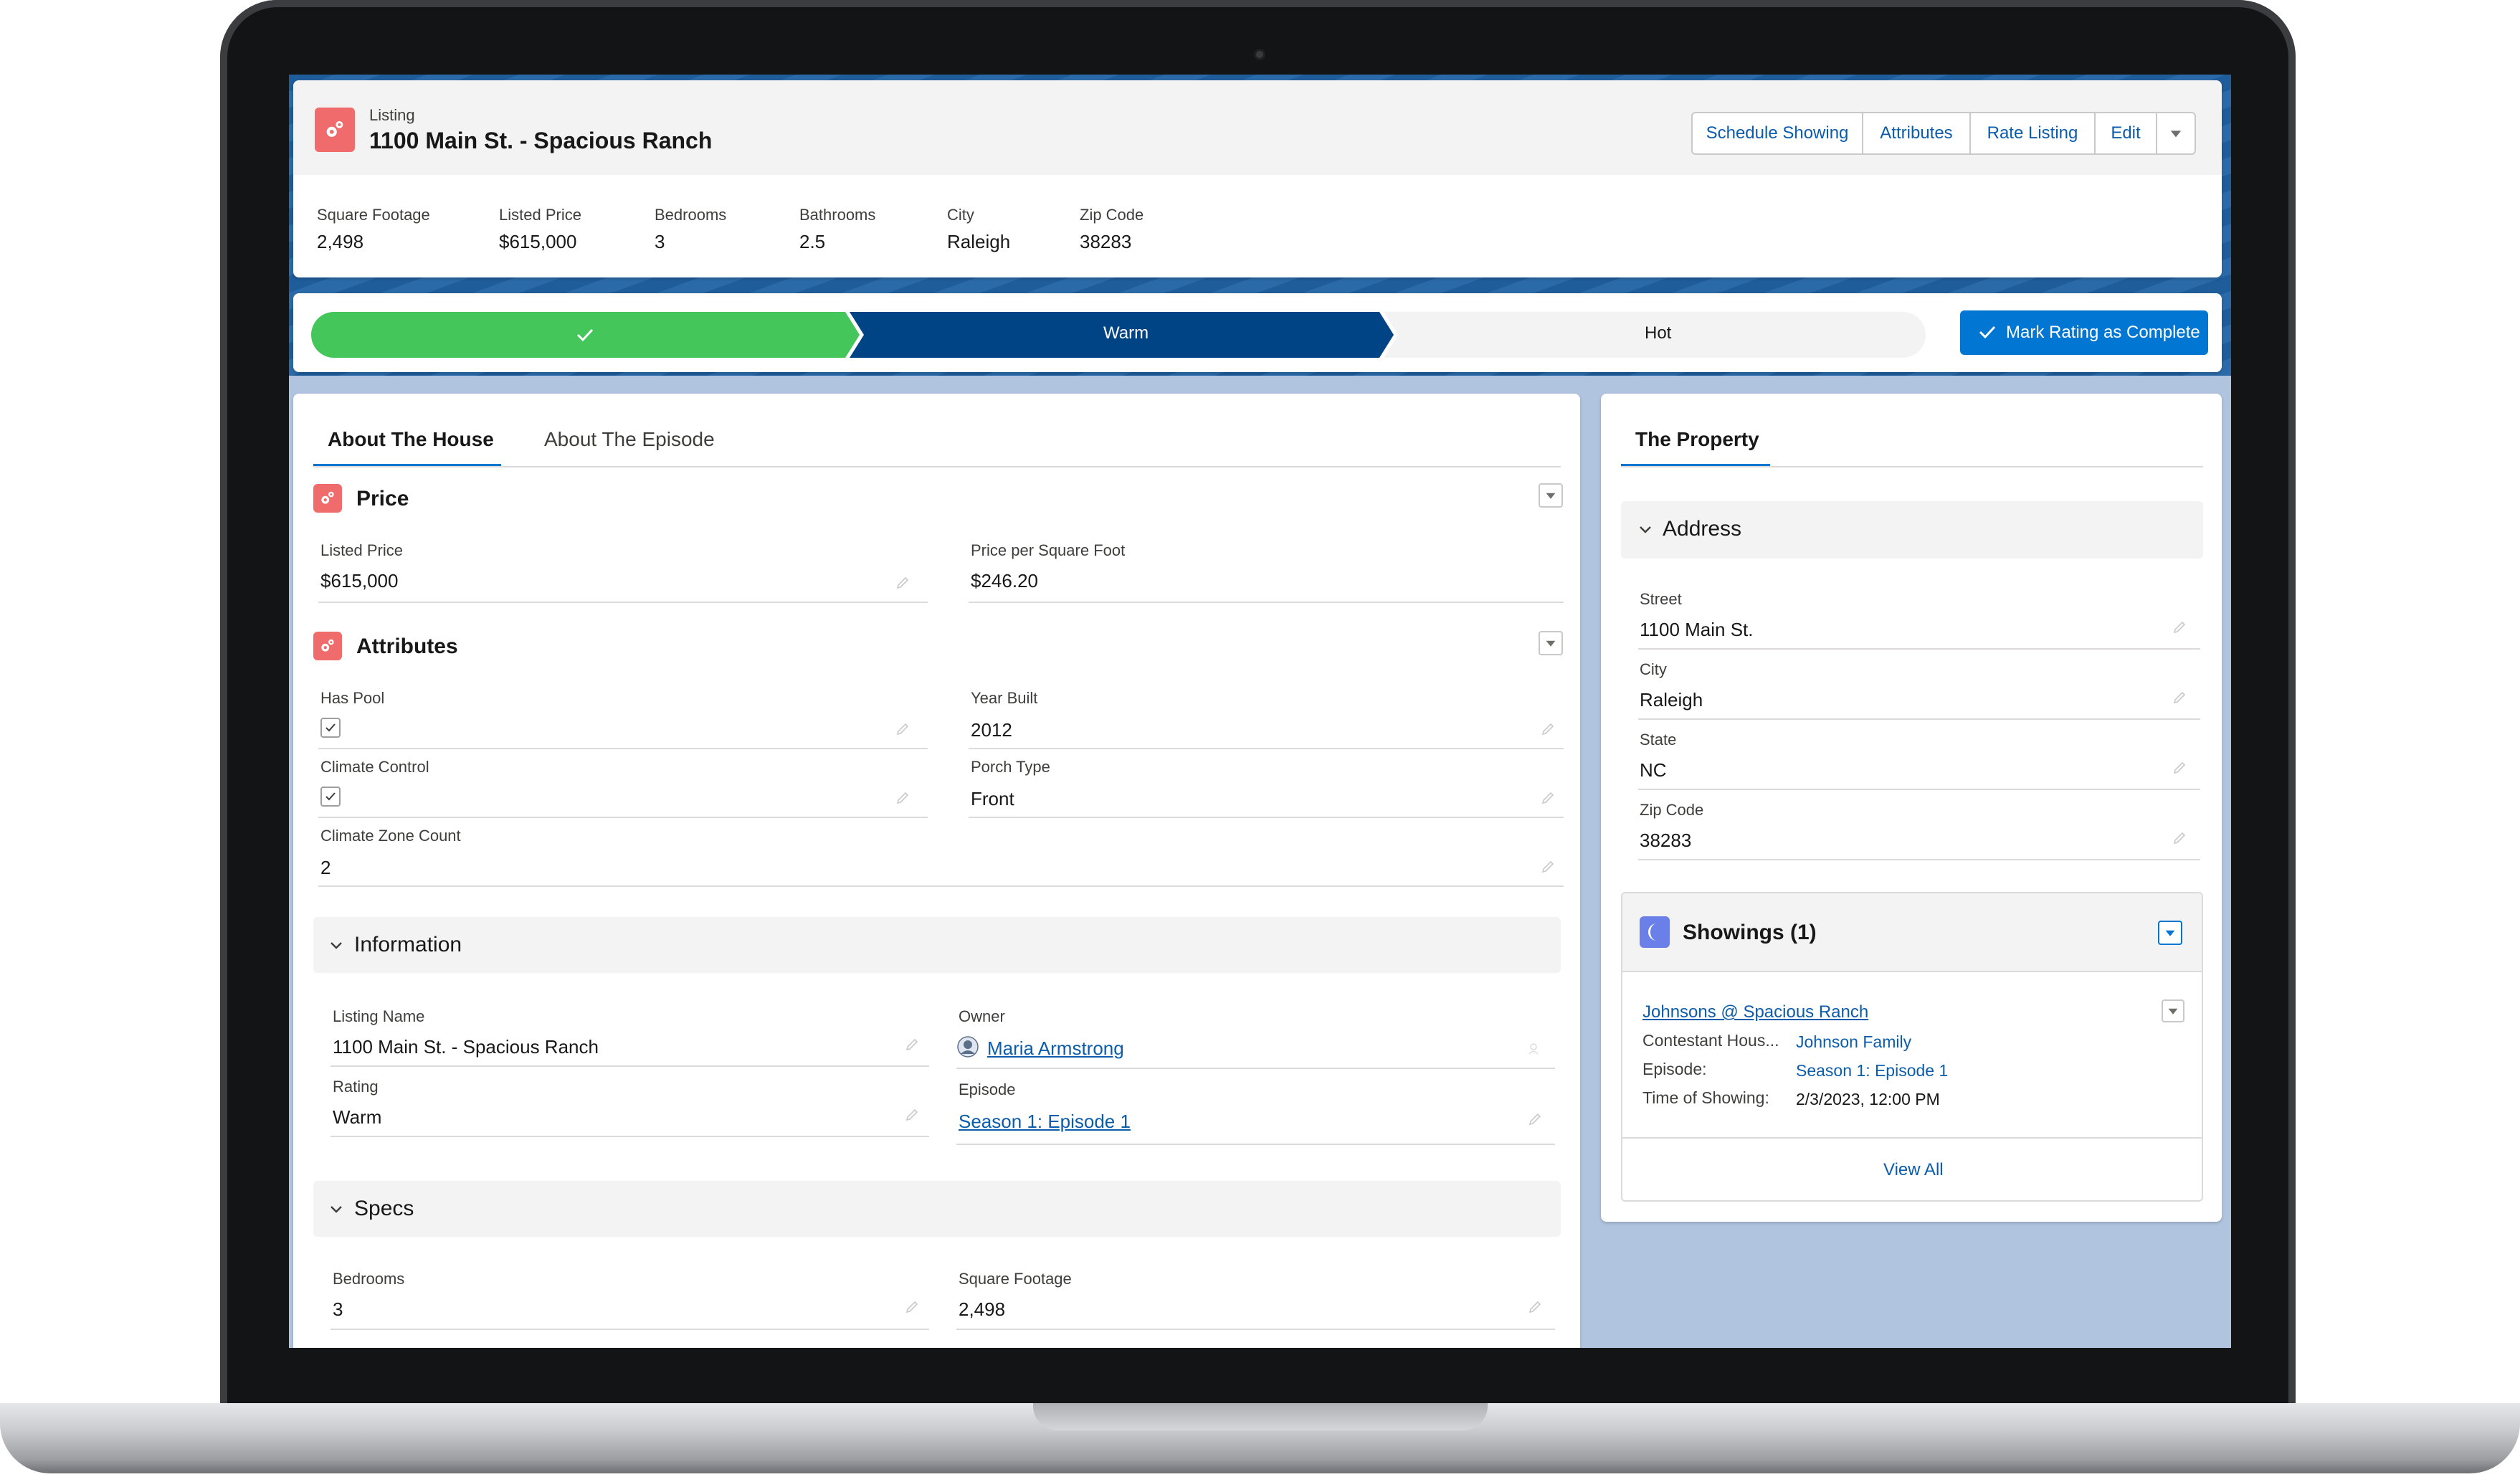 This screenshot has width=2520, height=1482. I want to click on attributes-menu-button, so click(1551, 643).